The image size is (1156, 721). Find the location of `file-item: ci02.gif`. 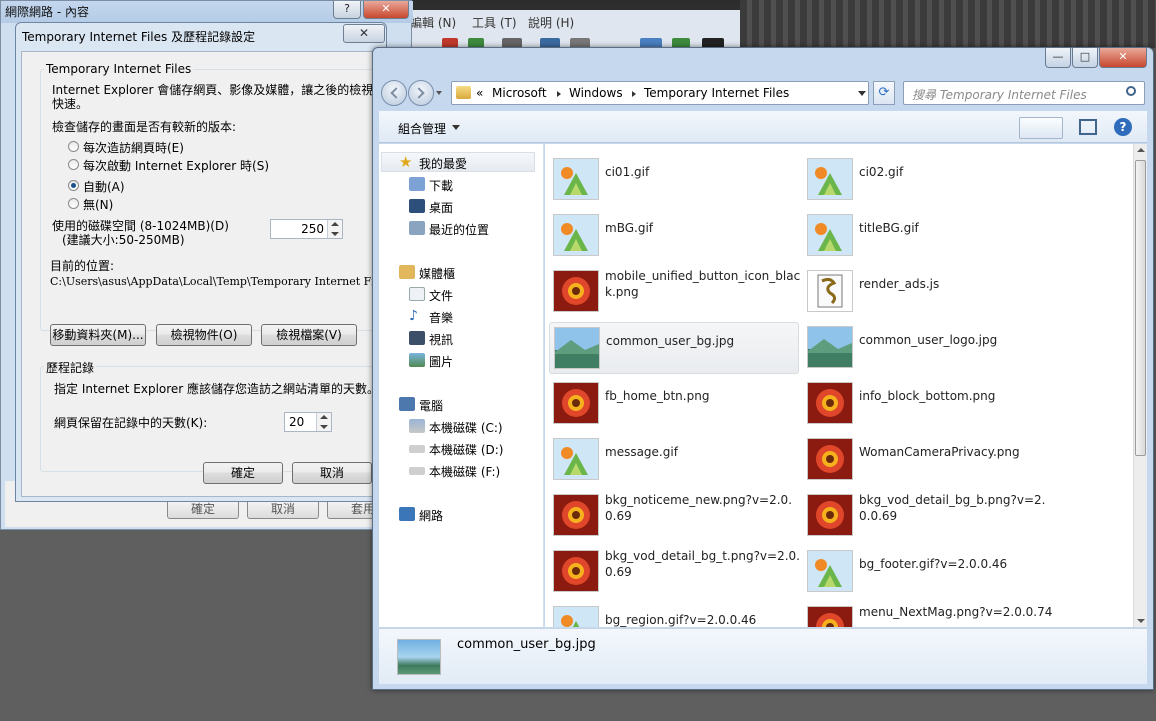

file-item: ci02.gif is located at coordinates (928, 180).